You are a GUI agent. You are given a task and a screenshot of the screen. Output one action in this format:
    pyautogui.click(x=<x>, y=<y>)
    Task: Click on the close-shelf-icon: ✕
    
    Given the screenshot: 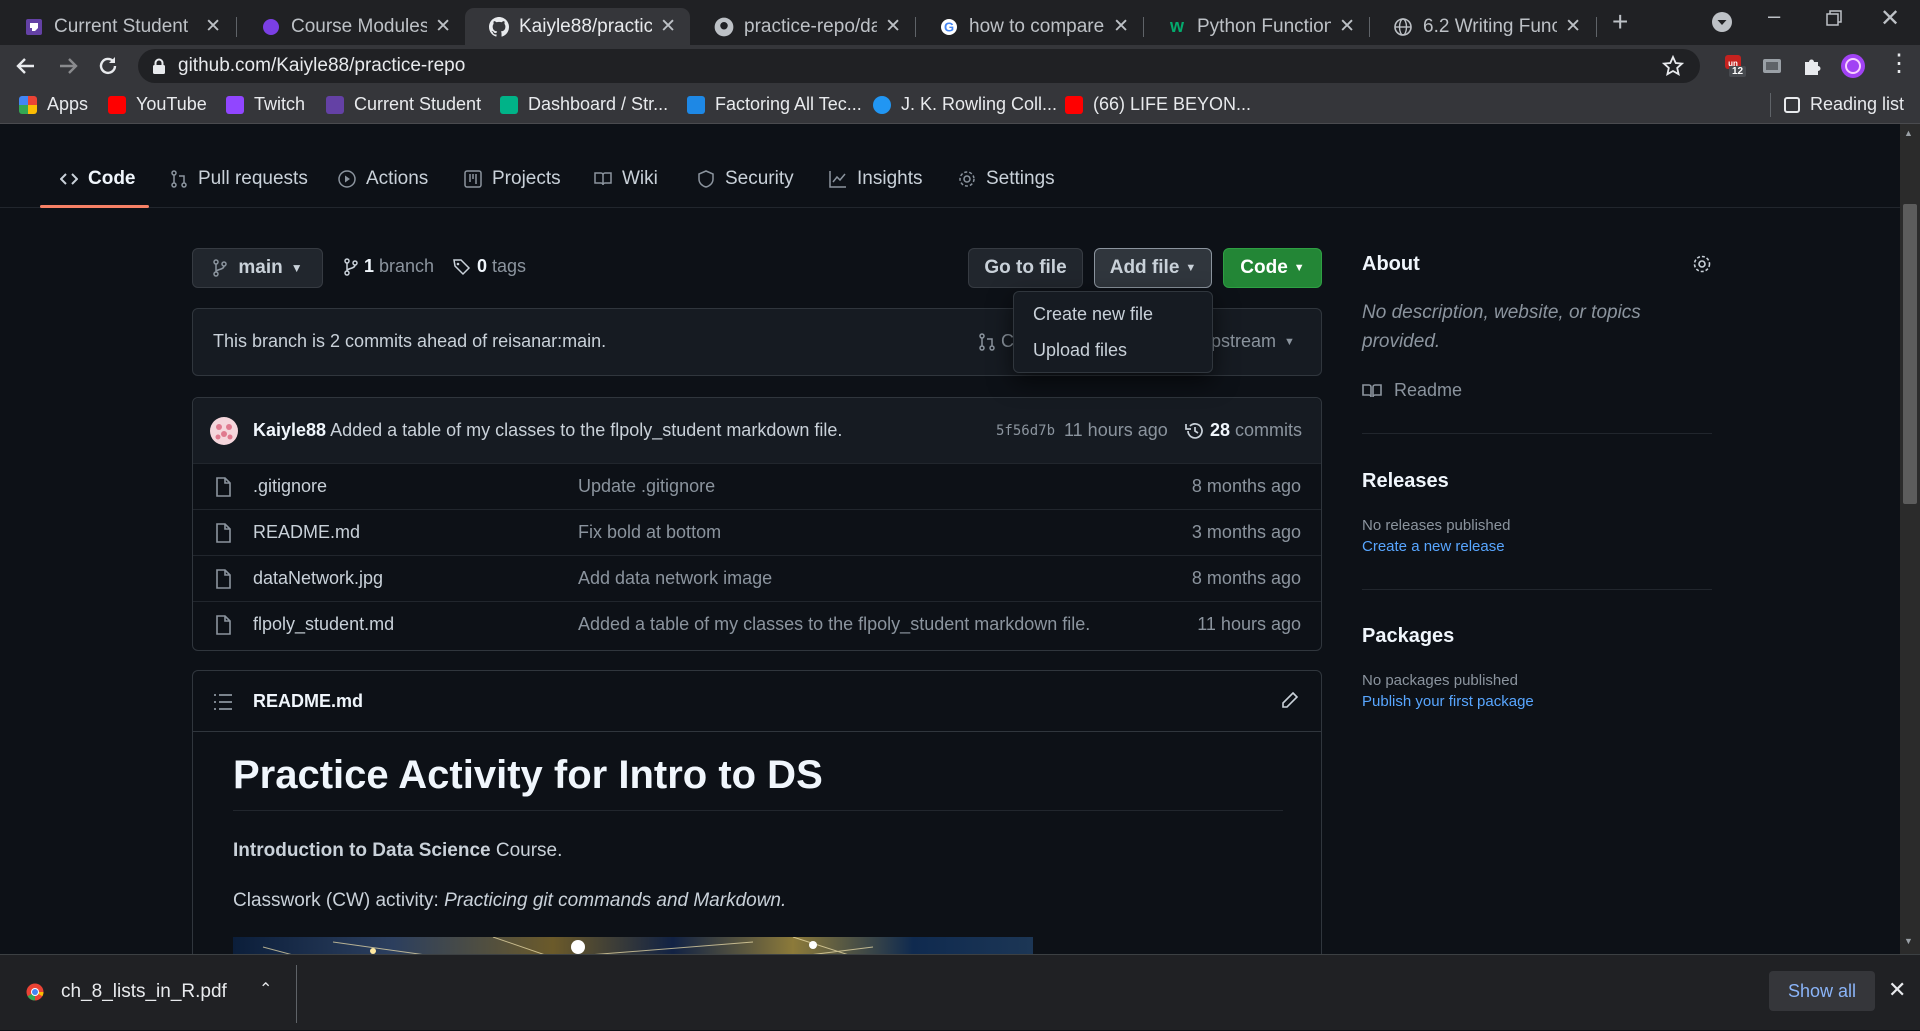 What is the action you would take?
    pyautogui.click(x=1897, y=990)
    